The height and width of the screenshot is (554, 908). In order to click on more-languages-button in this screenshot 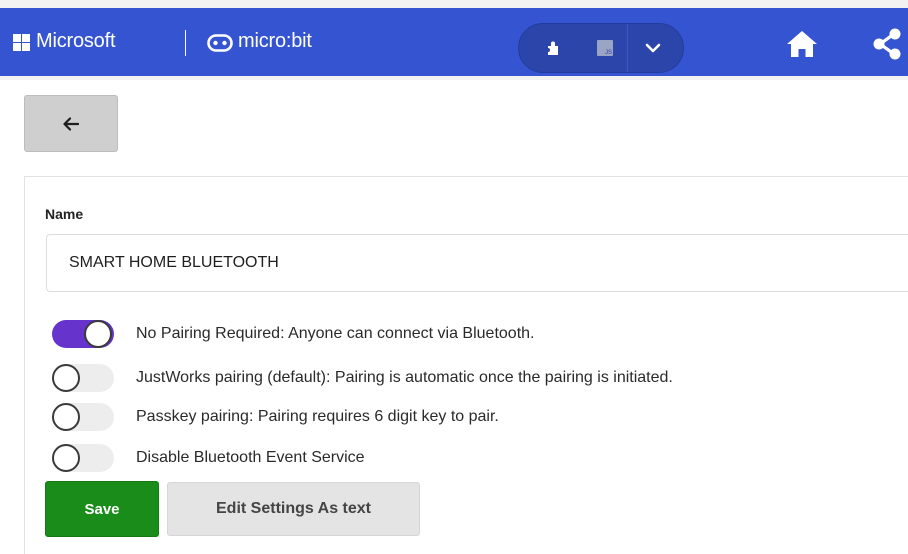, I will do `click(653, 48)`.